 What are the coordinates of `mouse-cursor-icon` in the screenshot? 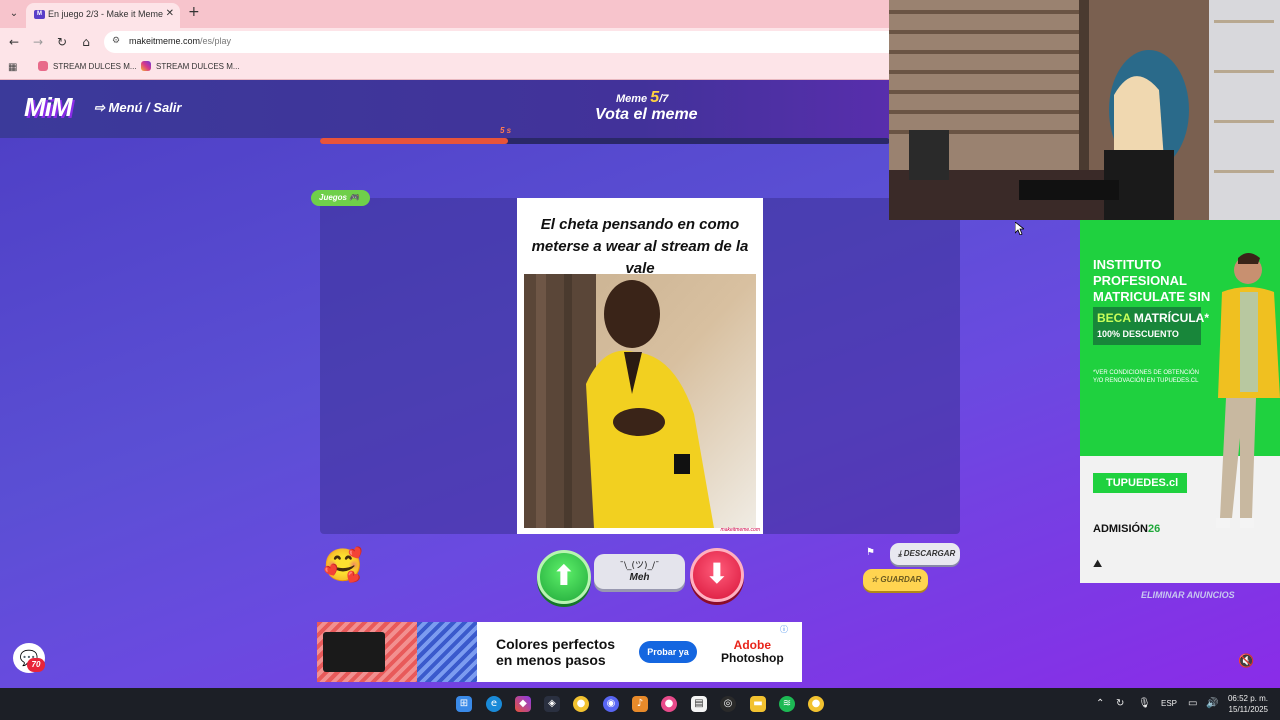 It's located at (1019, 228).